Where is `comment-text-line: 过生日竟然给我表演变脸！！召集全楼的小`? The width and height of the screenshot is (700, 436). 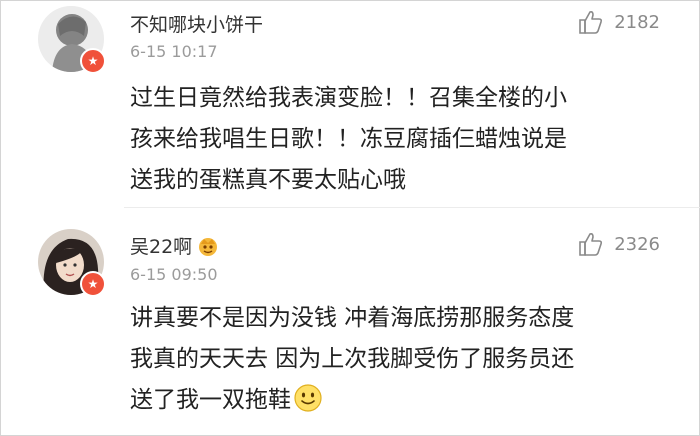
comment-text-line: 过生日竟然给我表演变脸！！召集全楼的小 is located at coordinates (348, 98).